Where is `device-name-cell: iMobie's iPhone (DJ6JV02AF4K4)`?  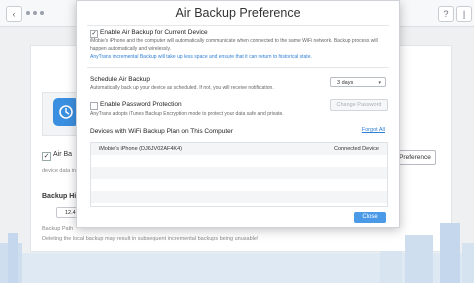 device-name-cell: iMobie's iPhone (DJ6JV02AF4K4) is located at coordinates (140, 149).